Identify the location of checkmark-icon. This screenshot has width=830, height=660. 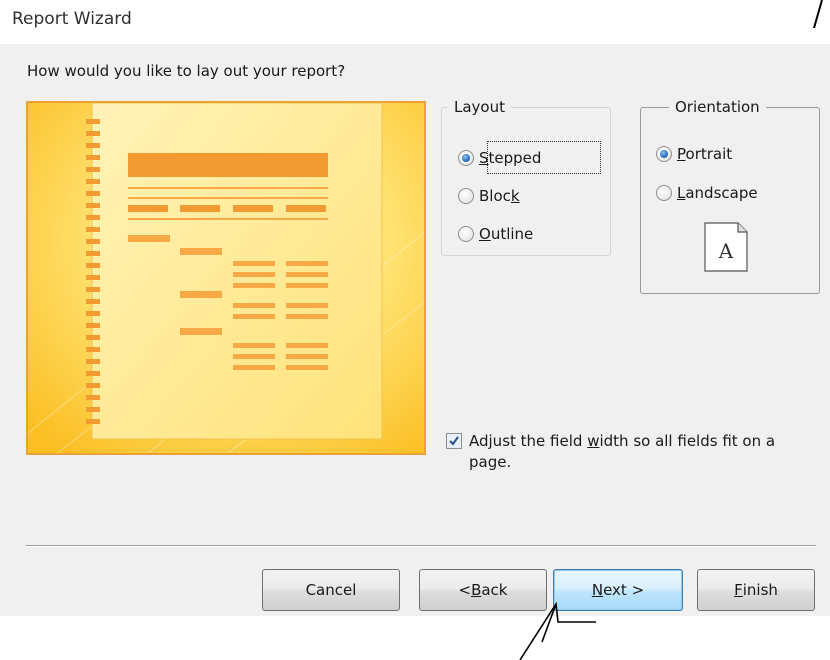
(454, 441).